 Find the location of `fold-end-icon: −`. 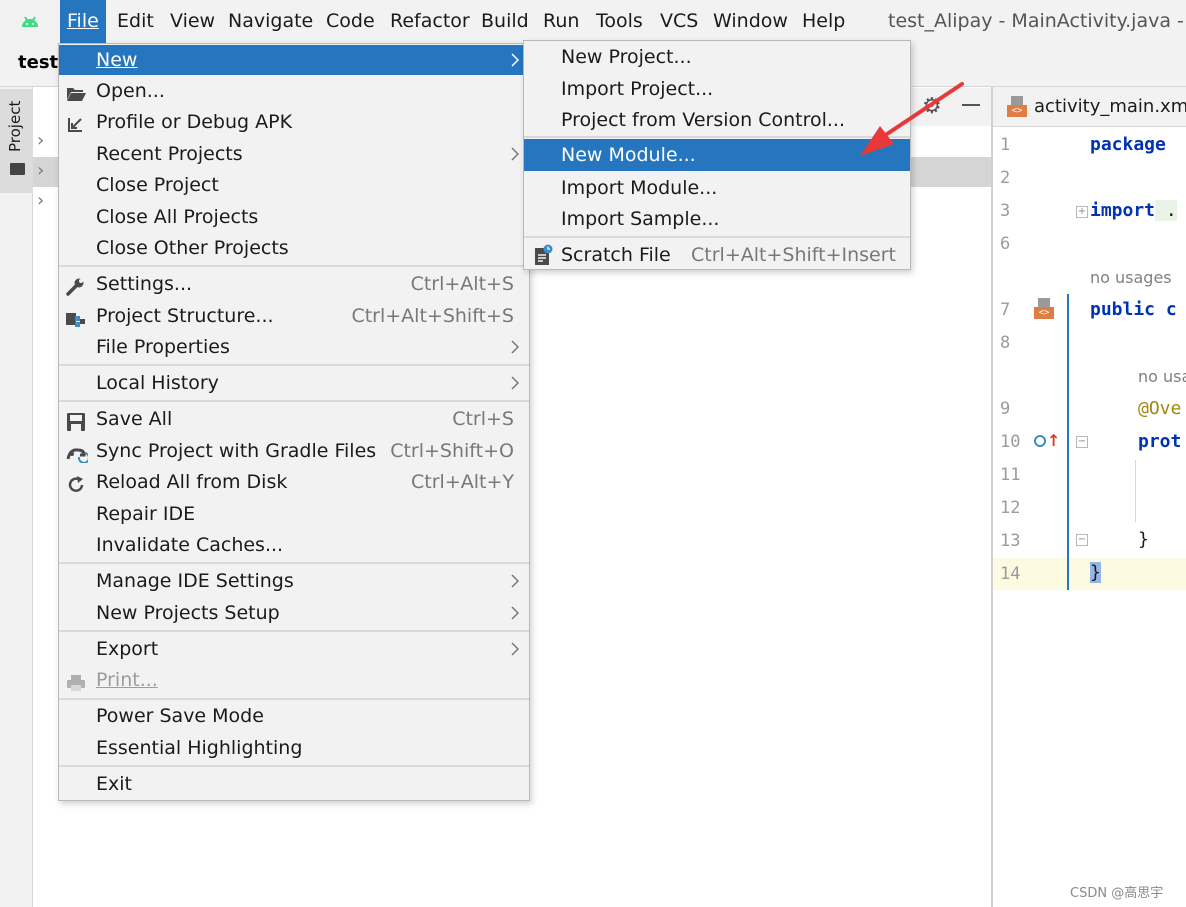

fold-end-icon: − is located at coordinates (1082, 540).